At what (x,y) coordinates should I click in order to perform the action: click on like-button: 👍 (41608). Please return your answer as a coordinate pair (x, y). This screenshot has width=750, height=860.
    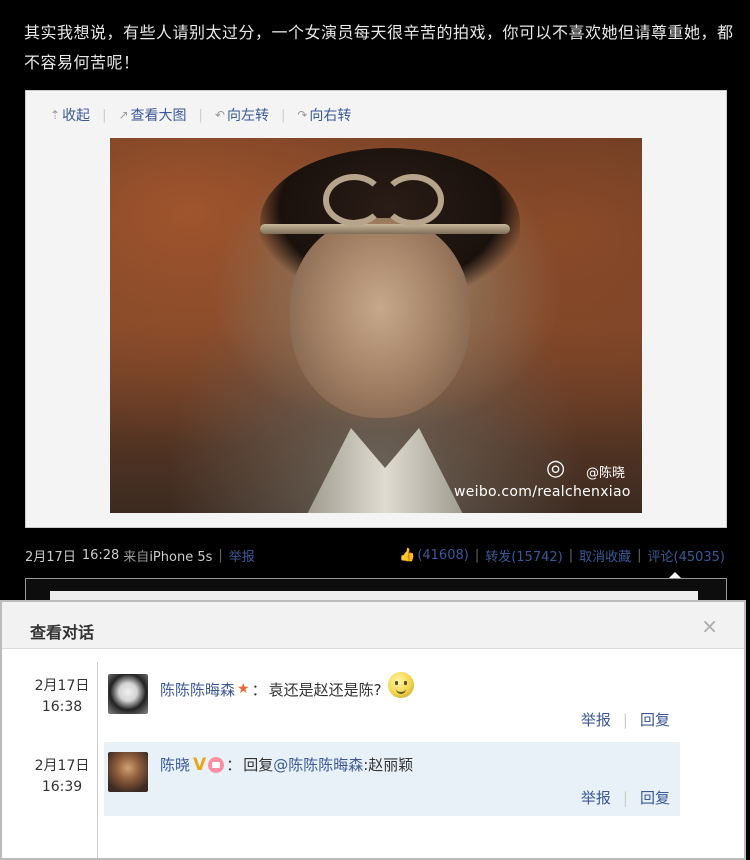
    Looking at the image, I should click on (434, 555).